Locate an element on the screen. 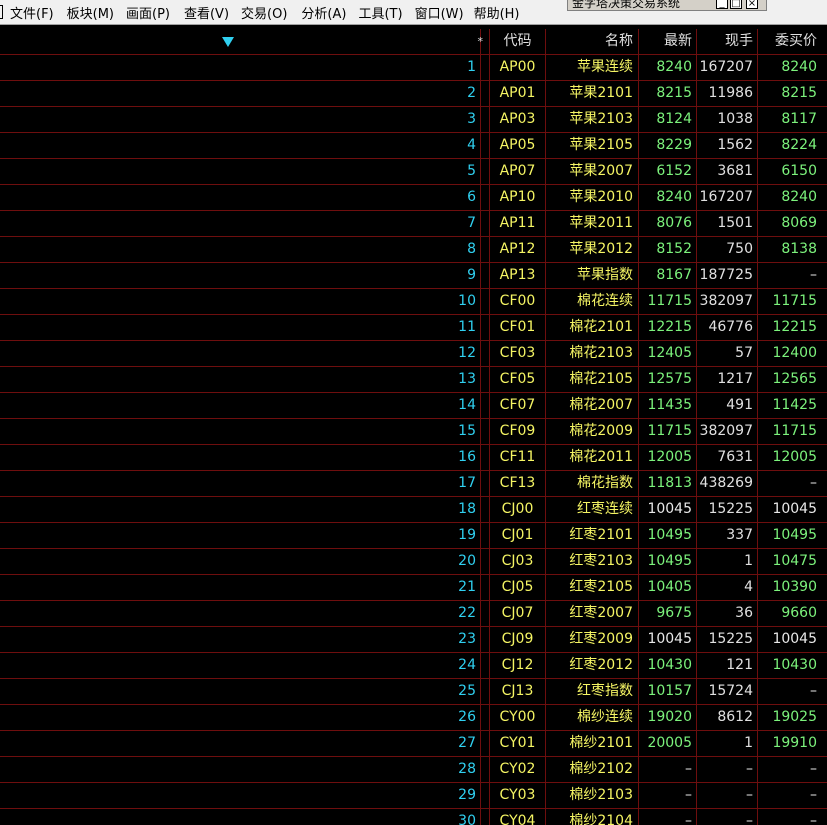 This screenshot has width=827, height=825. minimize-icon: _ is located at coordinates (722, 4).